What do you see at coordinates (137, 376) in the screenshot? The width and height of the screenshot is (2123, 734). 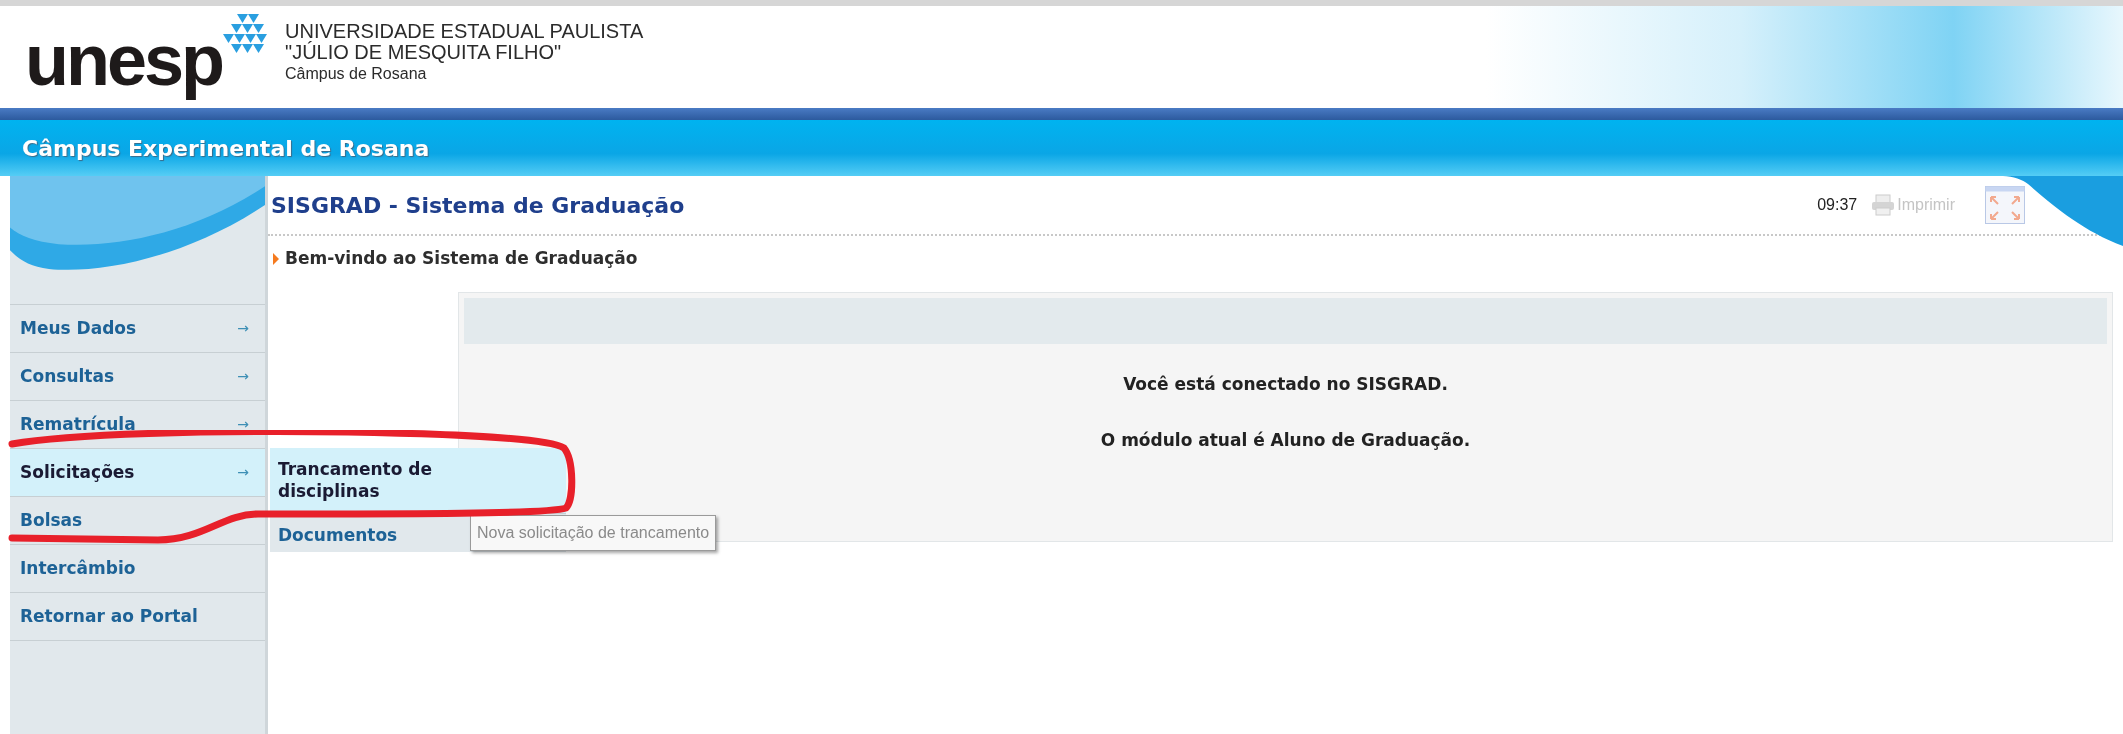 I see `sidebar-item: Consultas →` at bounding box center [137, 376].